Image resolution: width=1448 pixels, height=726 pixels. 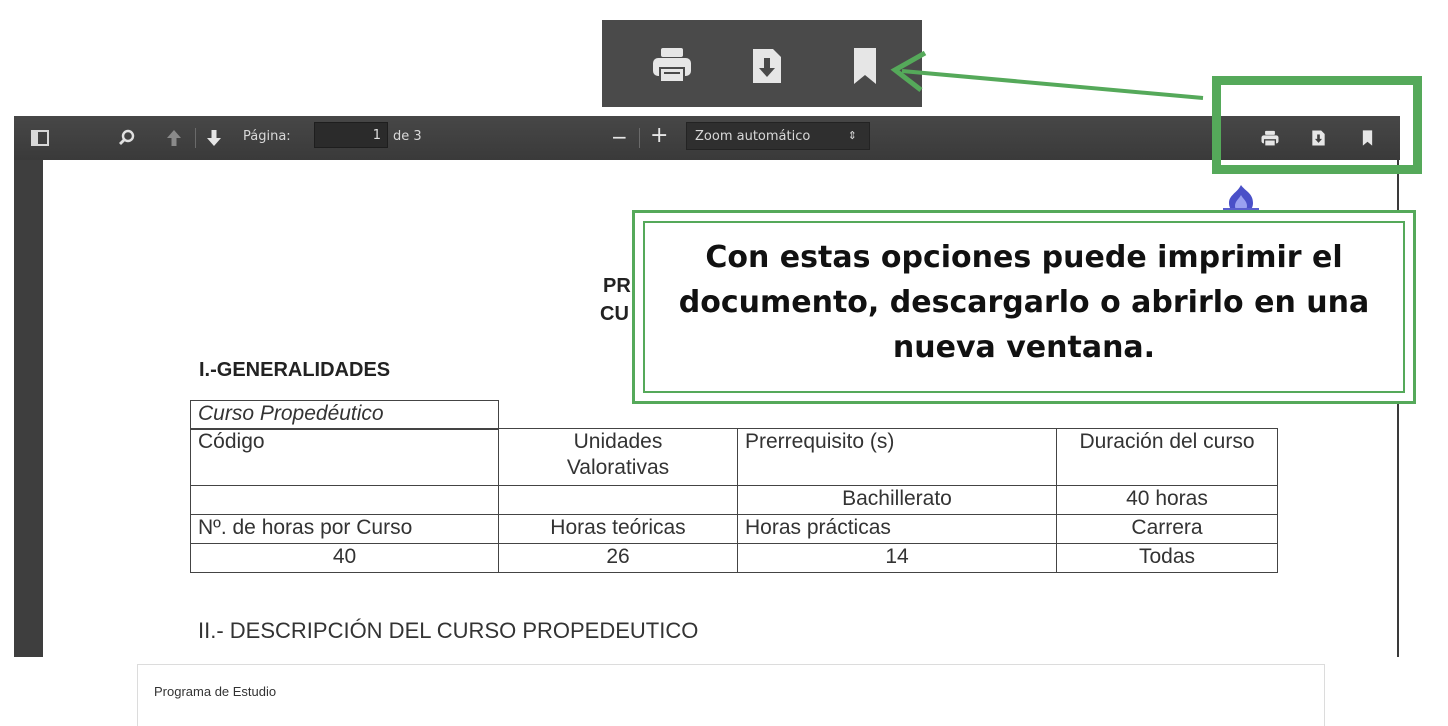 I want to click on pointer-arrow, so click(x=1047, y=75).